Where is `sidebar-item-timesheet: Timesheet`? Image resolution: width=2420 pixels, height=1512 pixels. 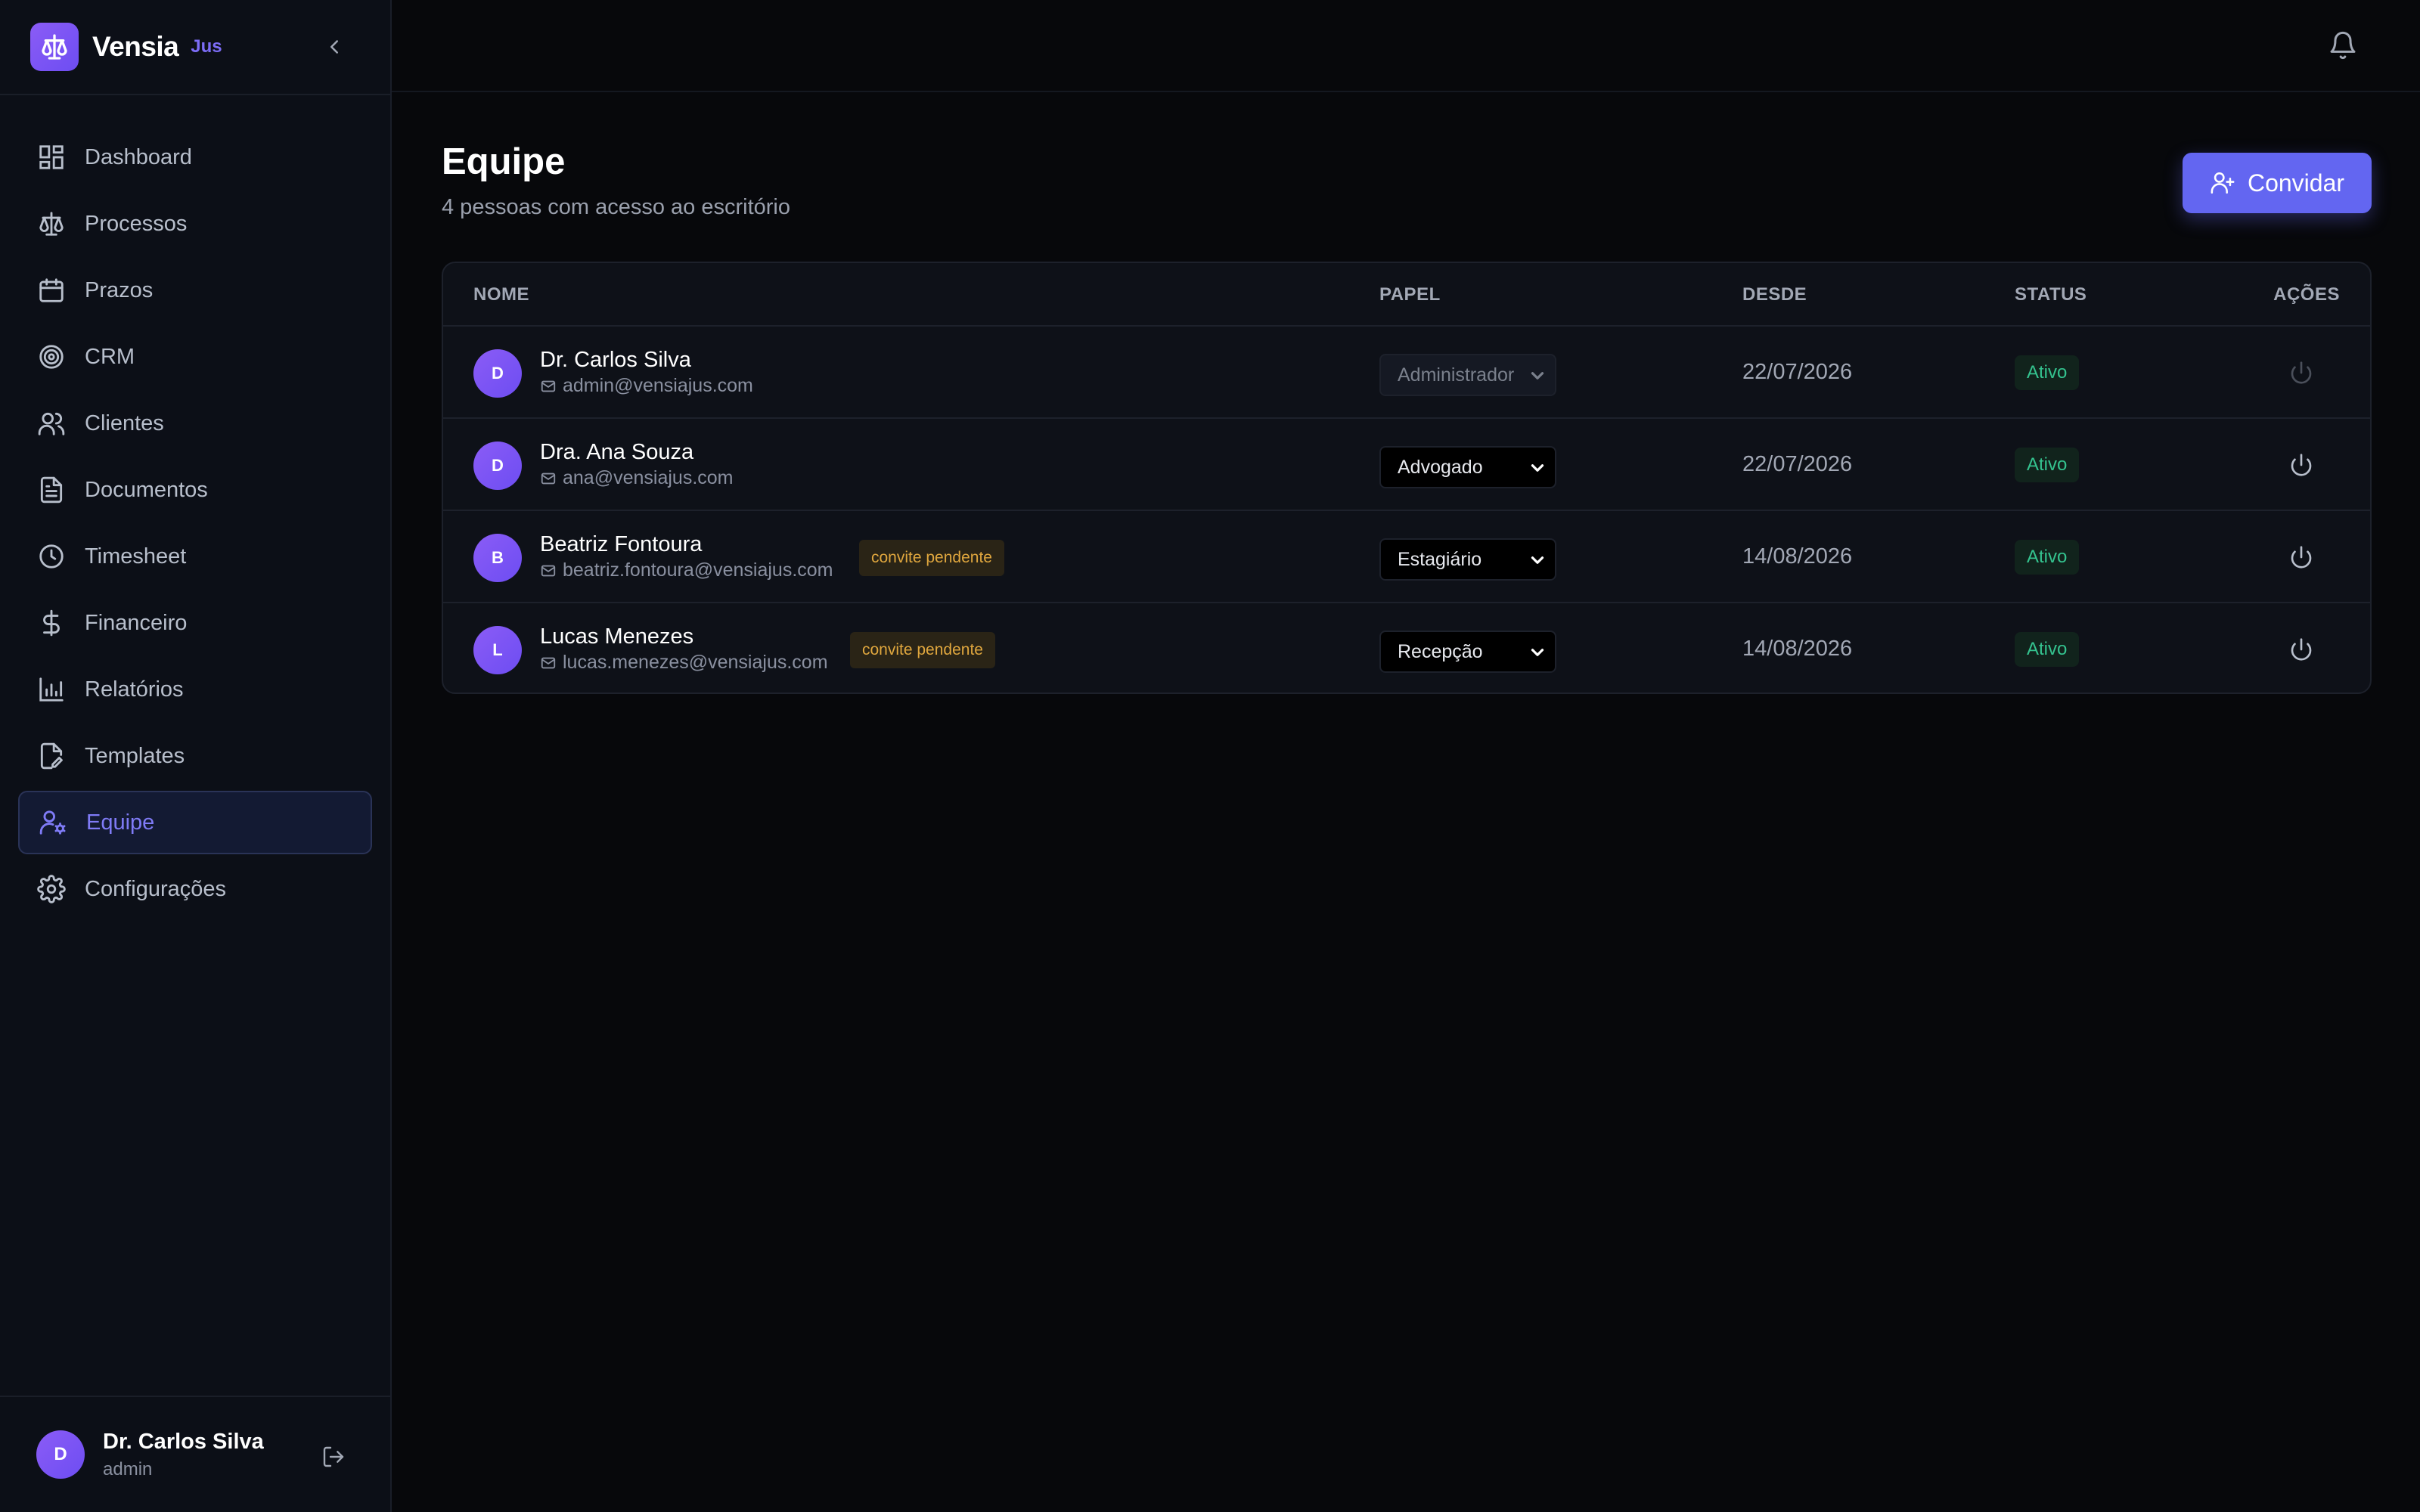
sidebar-item-timesheet: Timesheet is located at coordinates (195, 556).